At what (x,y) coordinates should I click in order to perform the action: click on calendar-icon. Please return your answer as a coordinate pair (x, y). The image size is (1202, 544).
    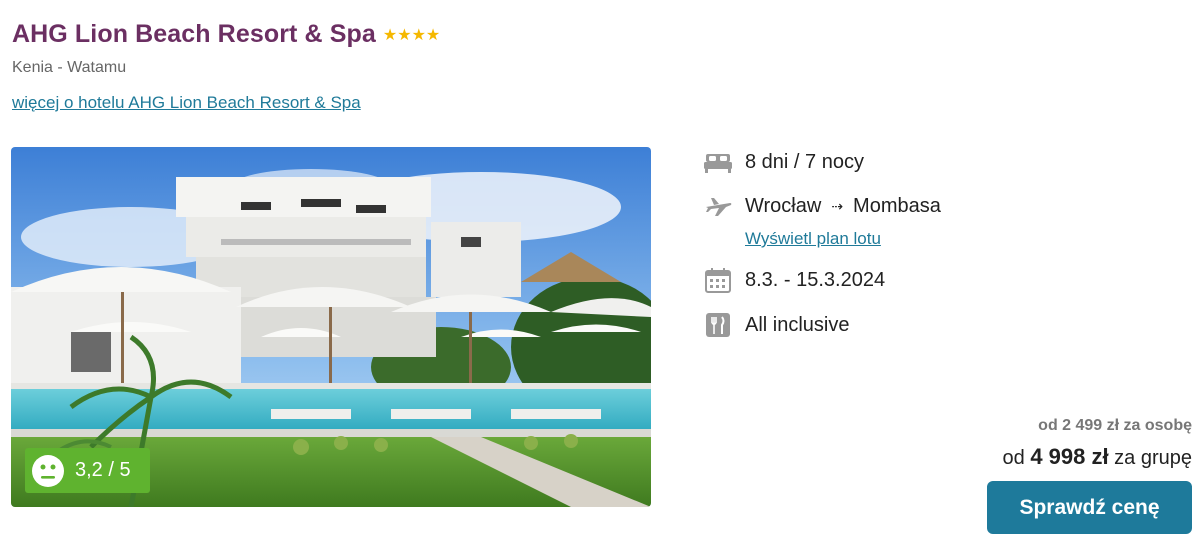
    Looking at the image, I should click on (718, 280).